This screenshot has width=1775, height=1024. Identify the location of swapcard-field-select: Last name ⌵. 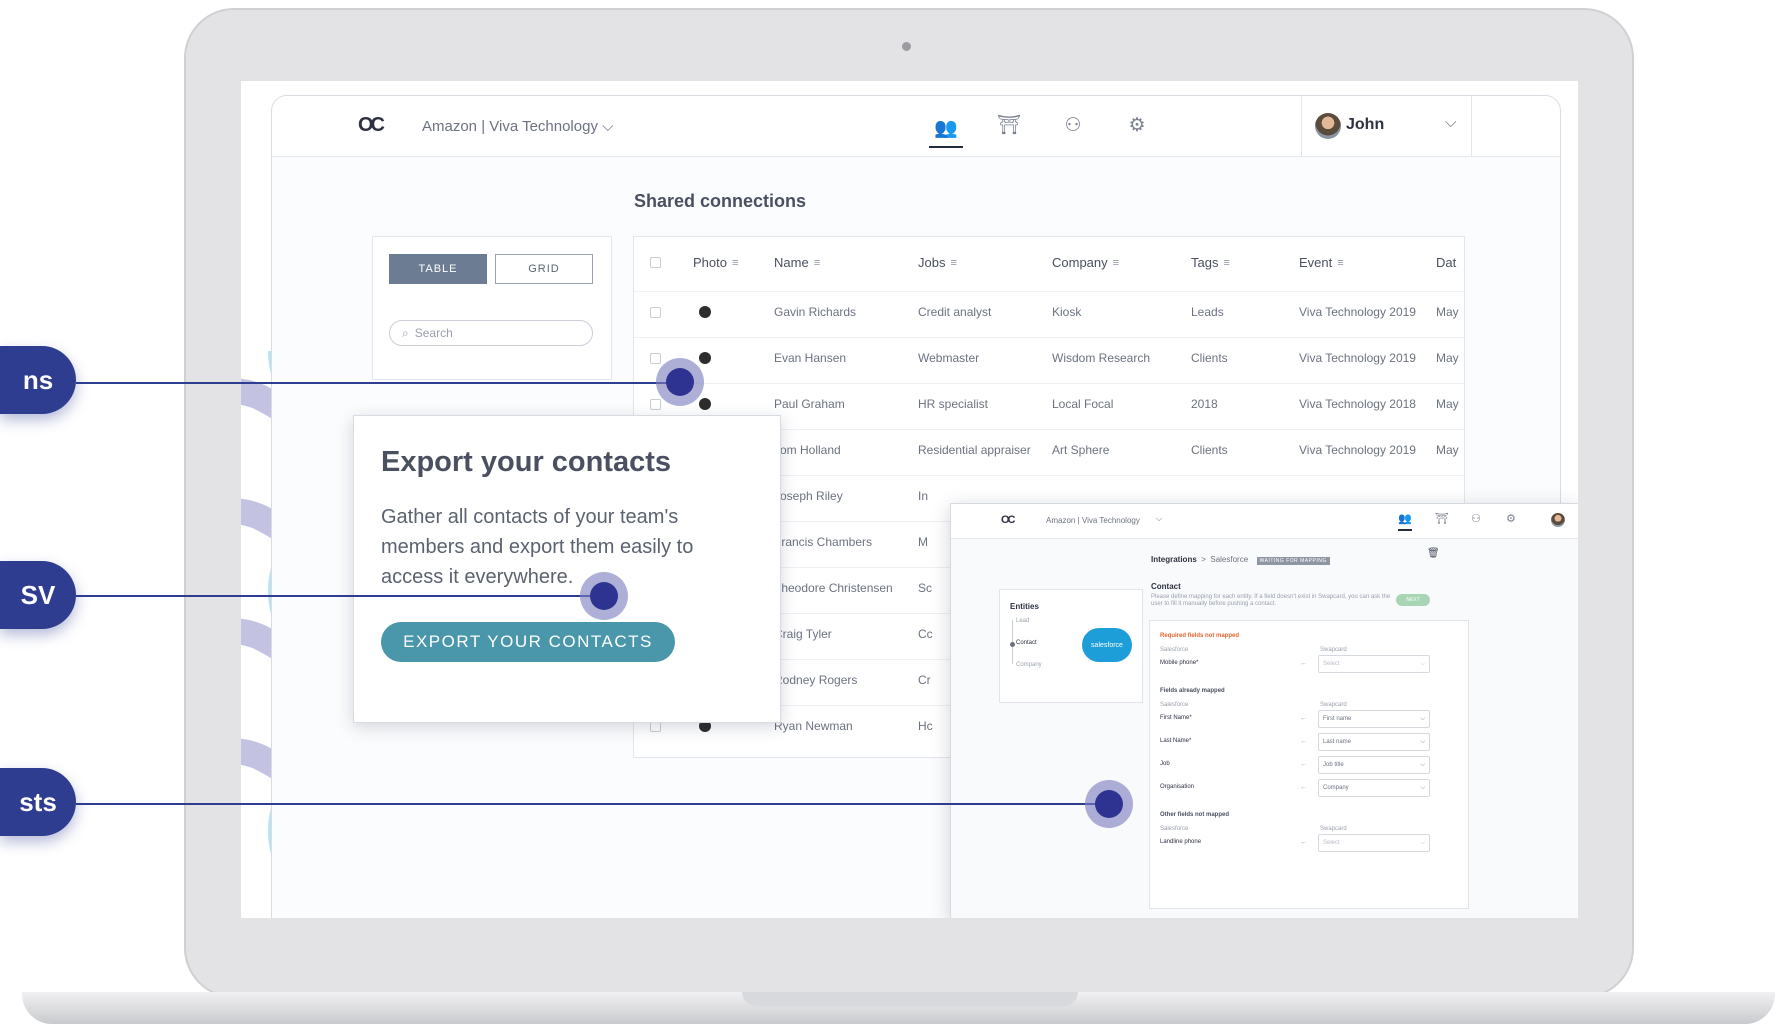
(1374, 742).